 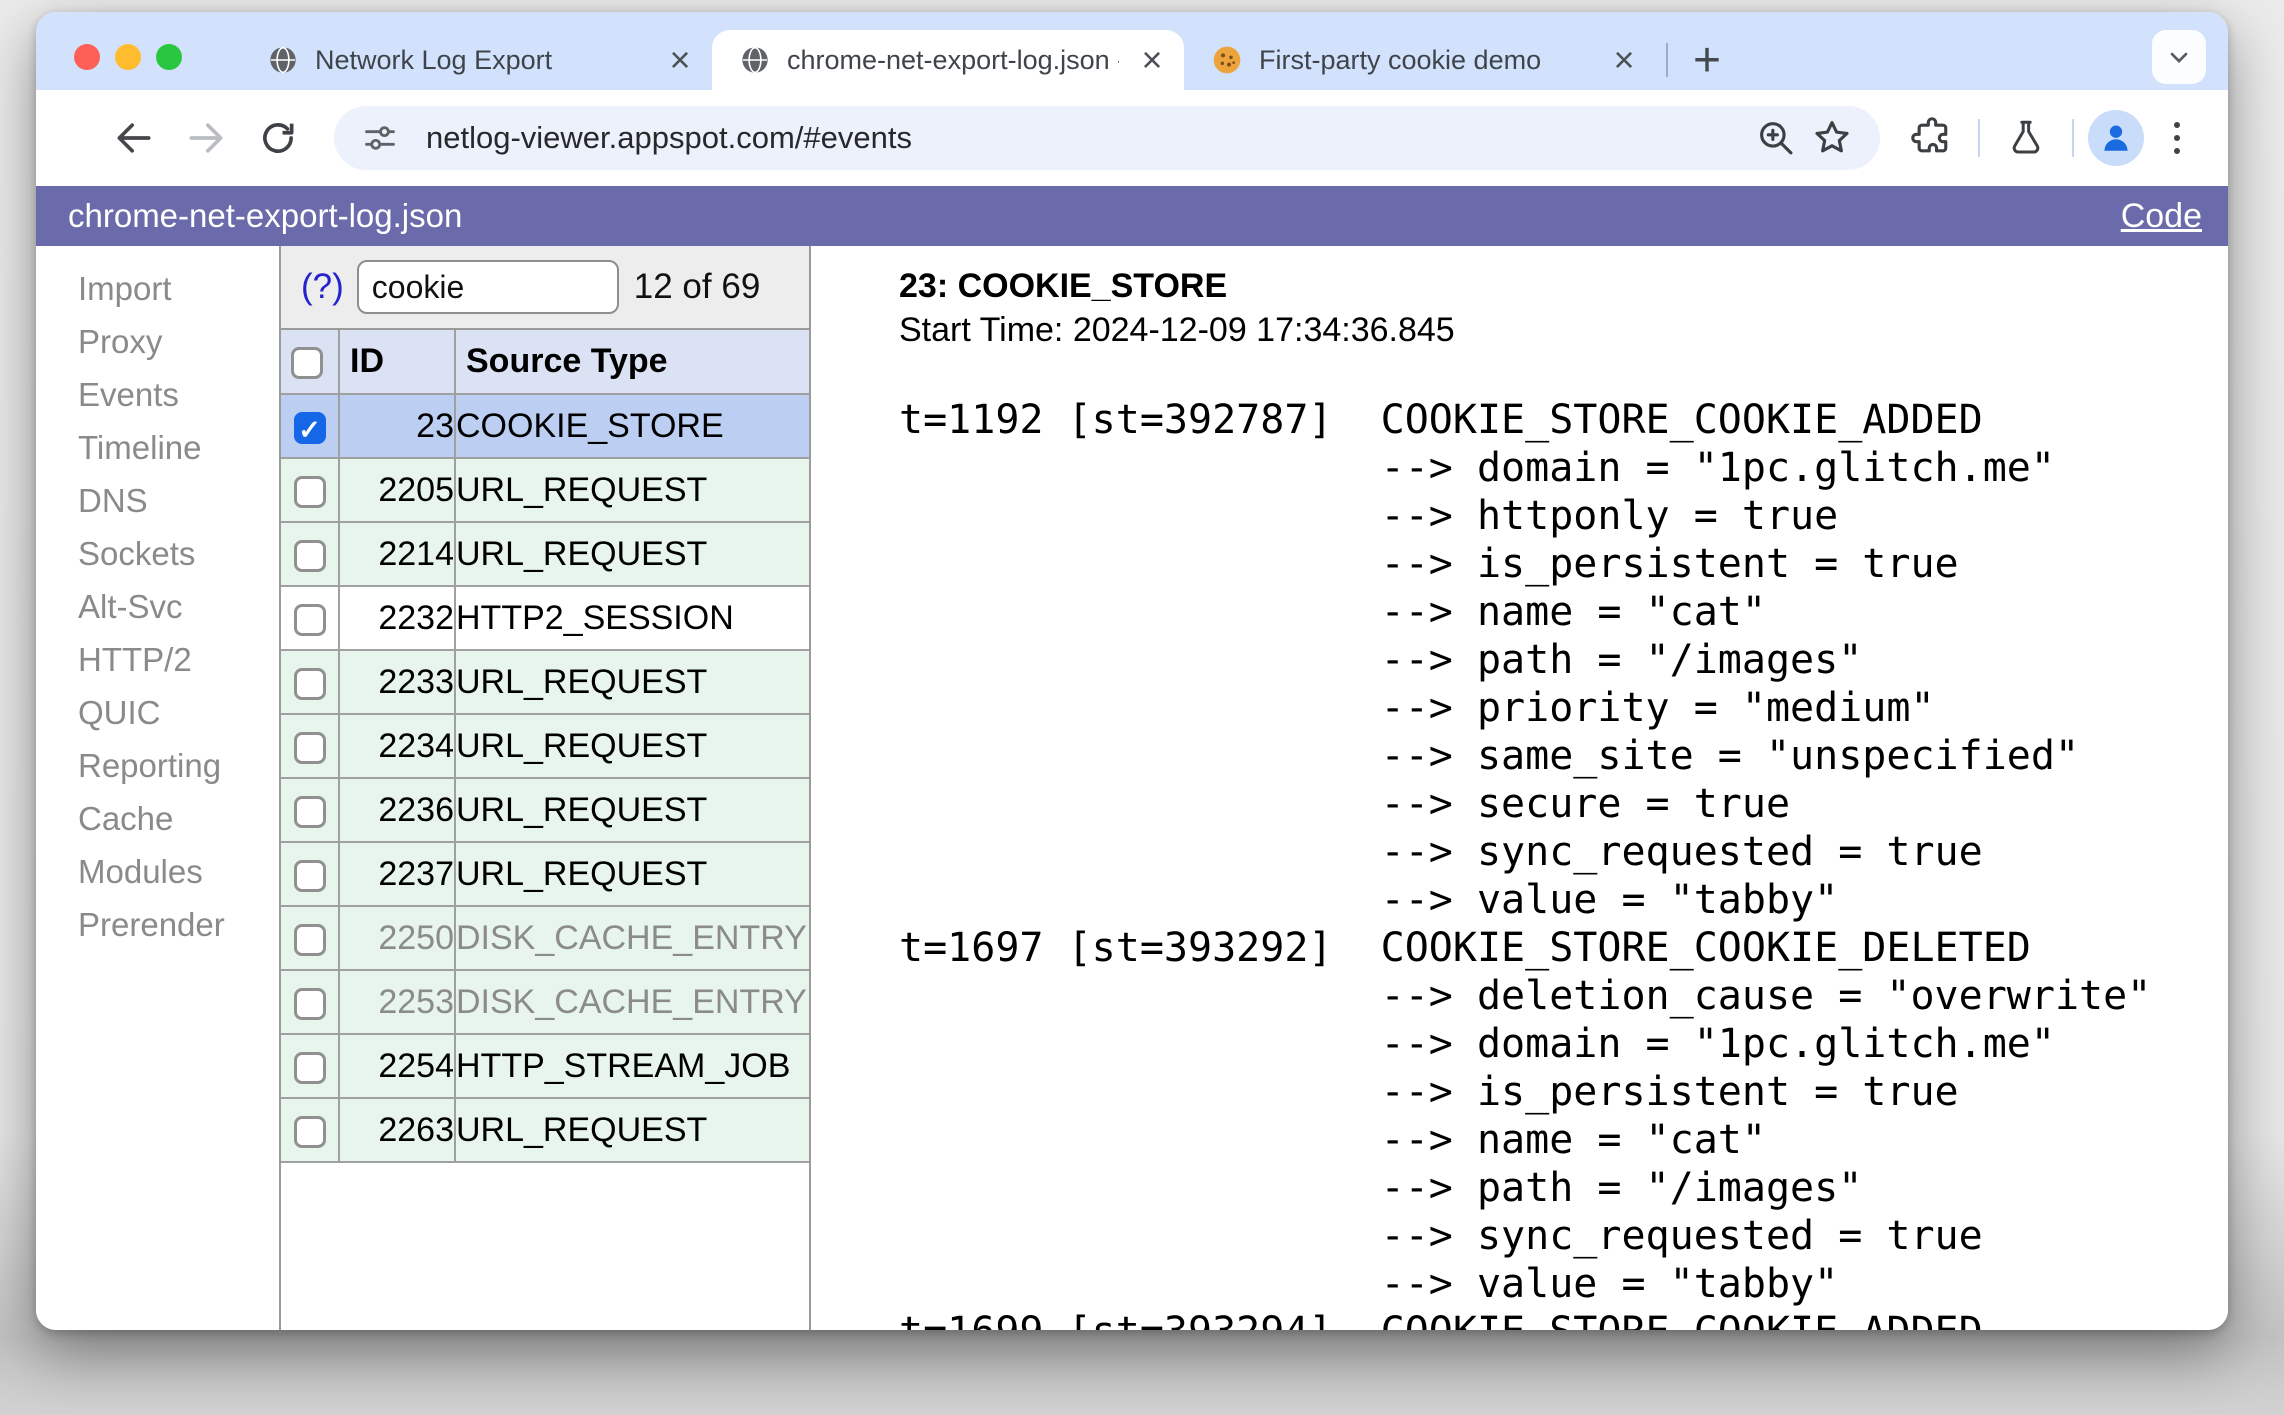 I want to click on table-row: 2253 DISK_CACHE_ENTRY, so click(x=545, y=1002).